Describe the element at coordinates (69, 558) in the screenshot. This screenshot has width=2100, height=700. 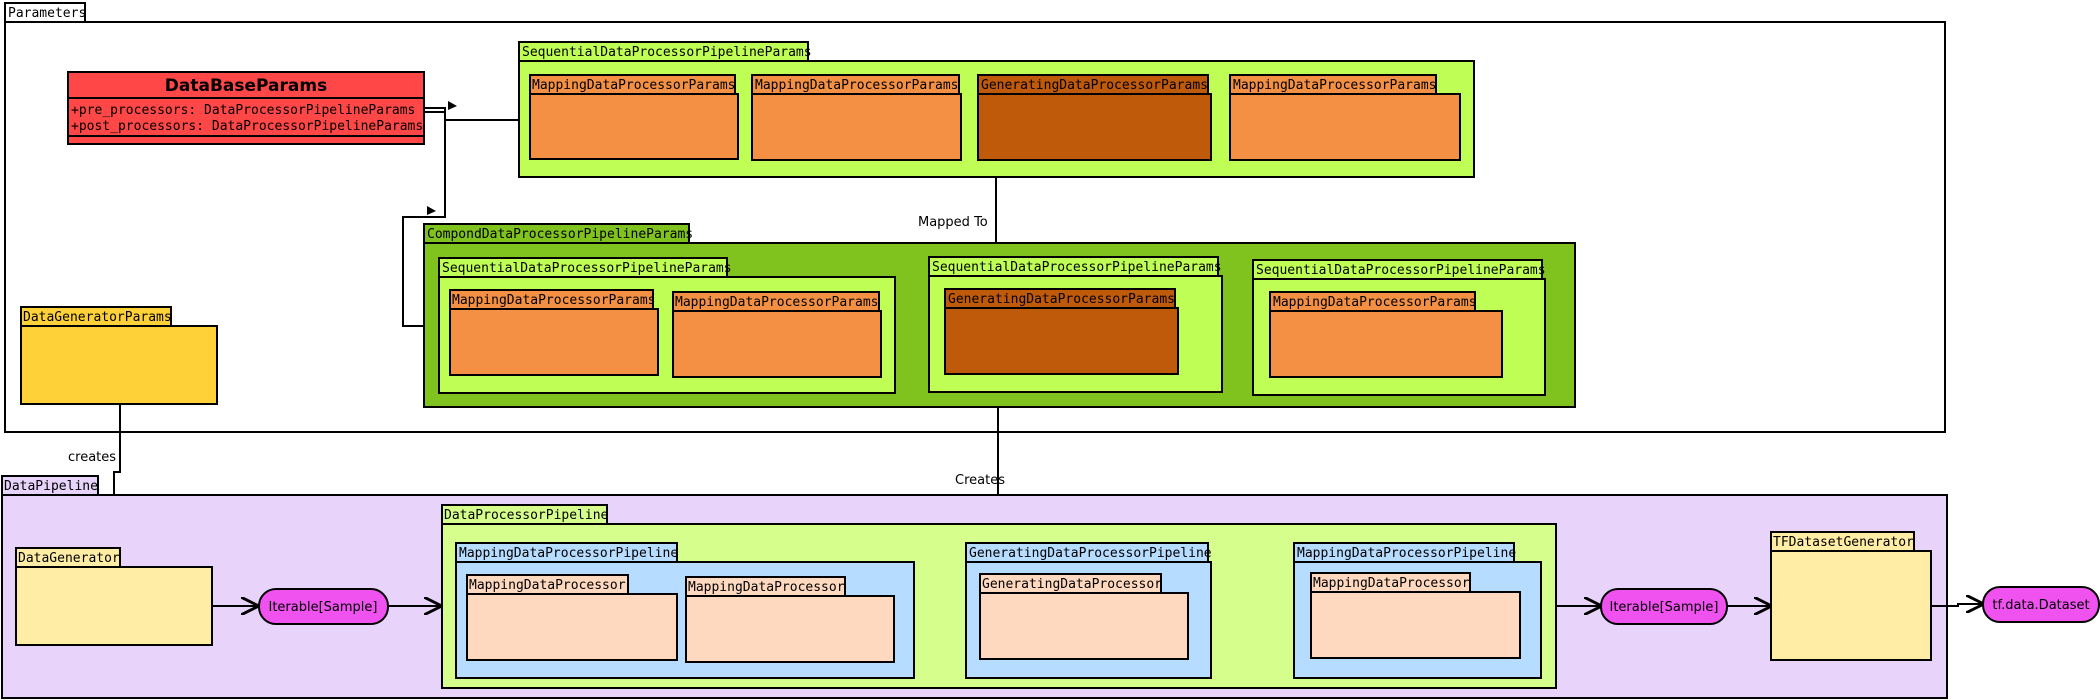
I see `data-generator-label: DataGenerator` at that location.